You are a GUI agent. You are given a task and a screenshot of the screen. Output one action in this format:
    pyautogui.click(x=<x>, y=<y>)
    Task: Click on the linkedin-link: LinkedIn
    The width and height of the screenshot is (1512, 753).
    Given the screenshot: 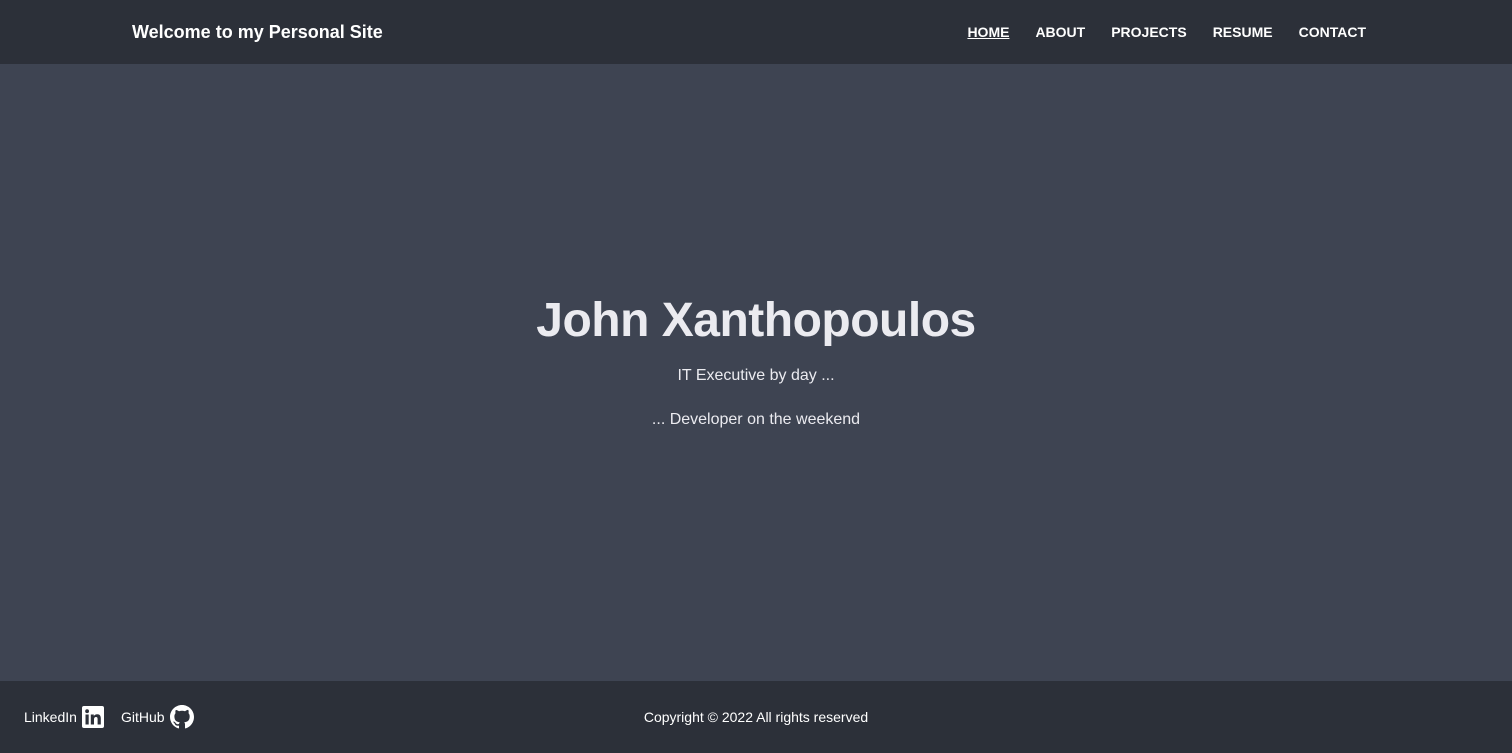 What is the action you would take?
    pyautogui.click(x=64, y=717)
    